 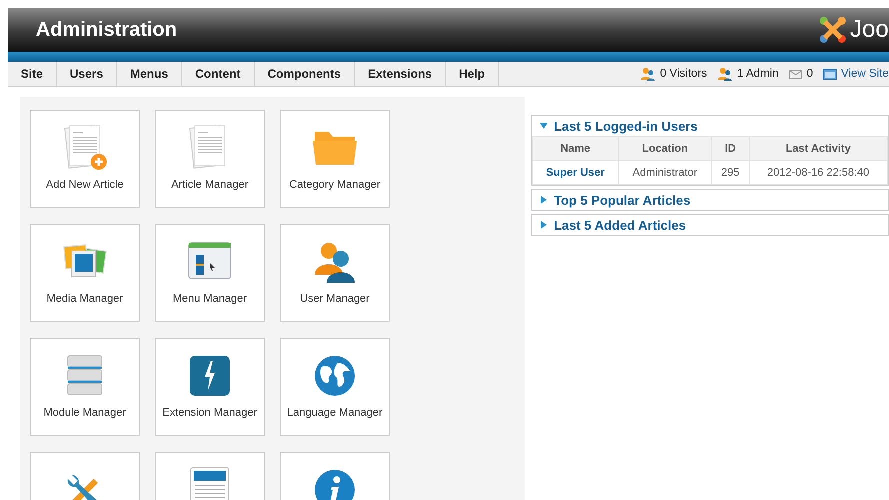 What do you see at coordinates (818, 172) in the screenshot?
I see `table-cell: 2012-08-16 22:58:40` at bounding box center [818, 172].